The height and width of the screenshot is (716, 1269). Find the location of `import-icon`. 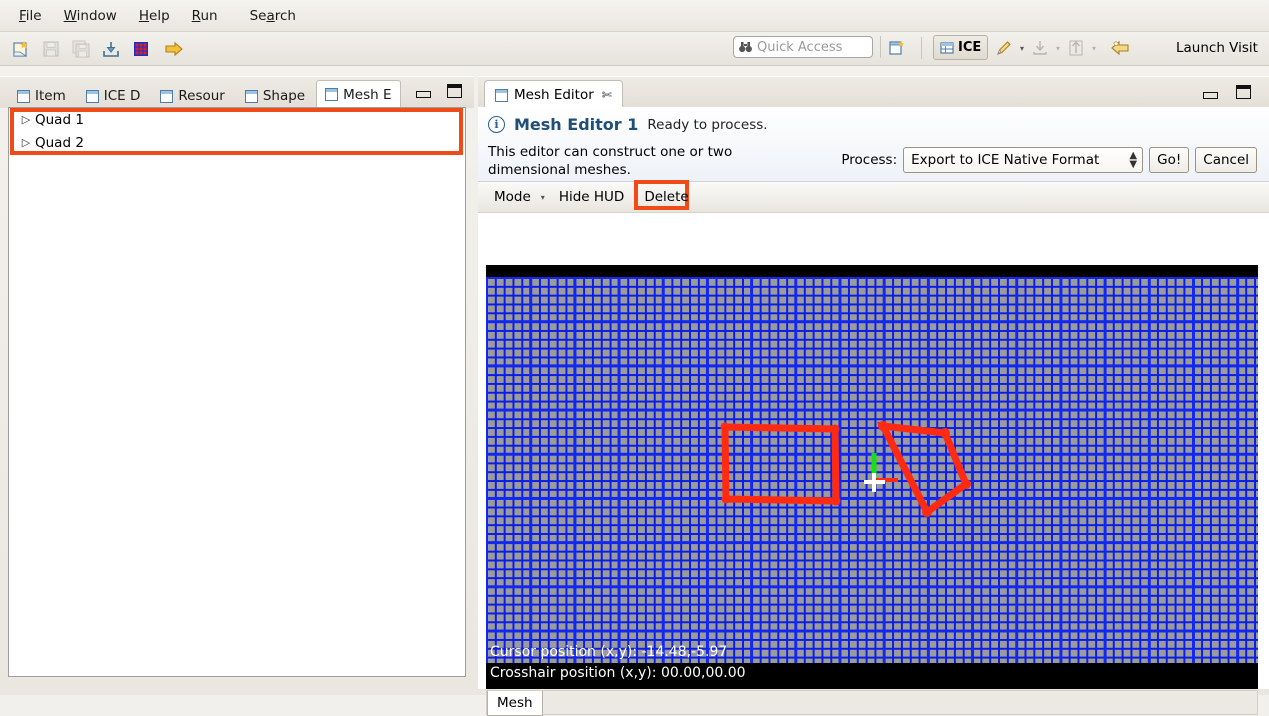

import-icon is located at coordinates (111, 49).